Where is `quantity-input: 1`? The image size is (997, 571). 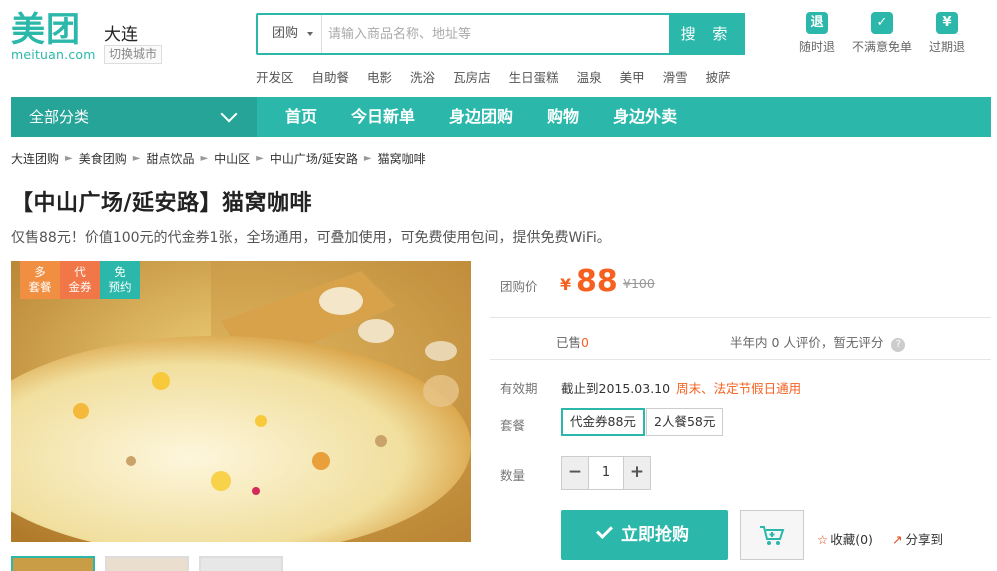
quantity-input: 1 is located at coordinates (606, 473).